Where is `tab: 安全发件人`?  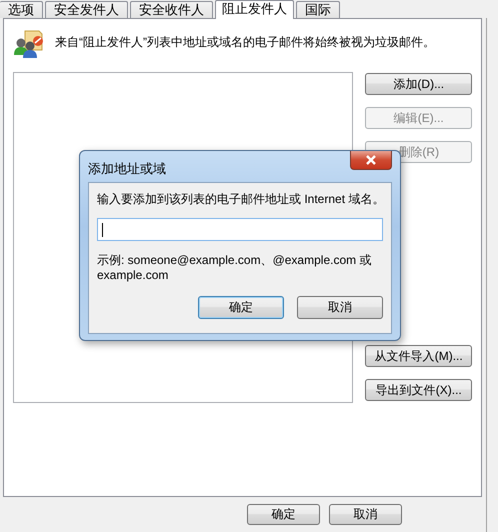
tab: 安全发件人 is located at coordinates (86, 9).